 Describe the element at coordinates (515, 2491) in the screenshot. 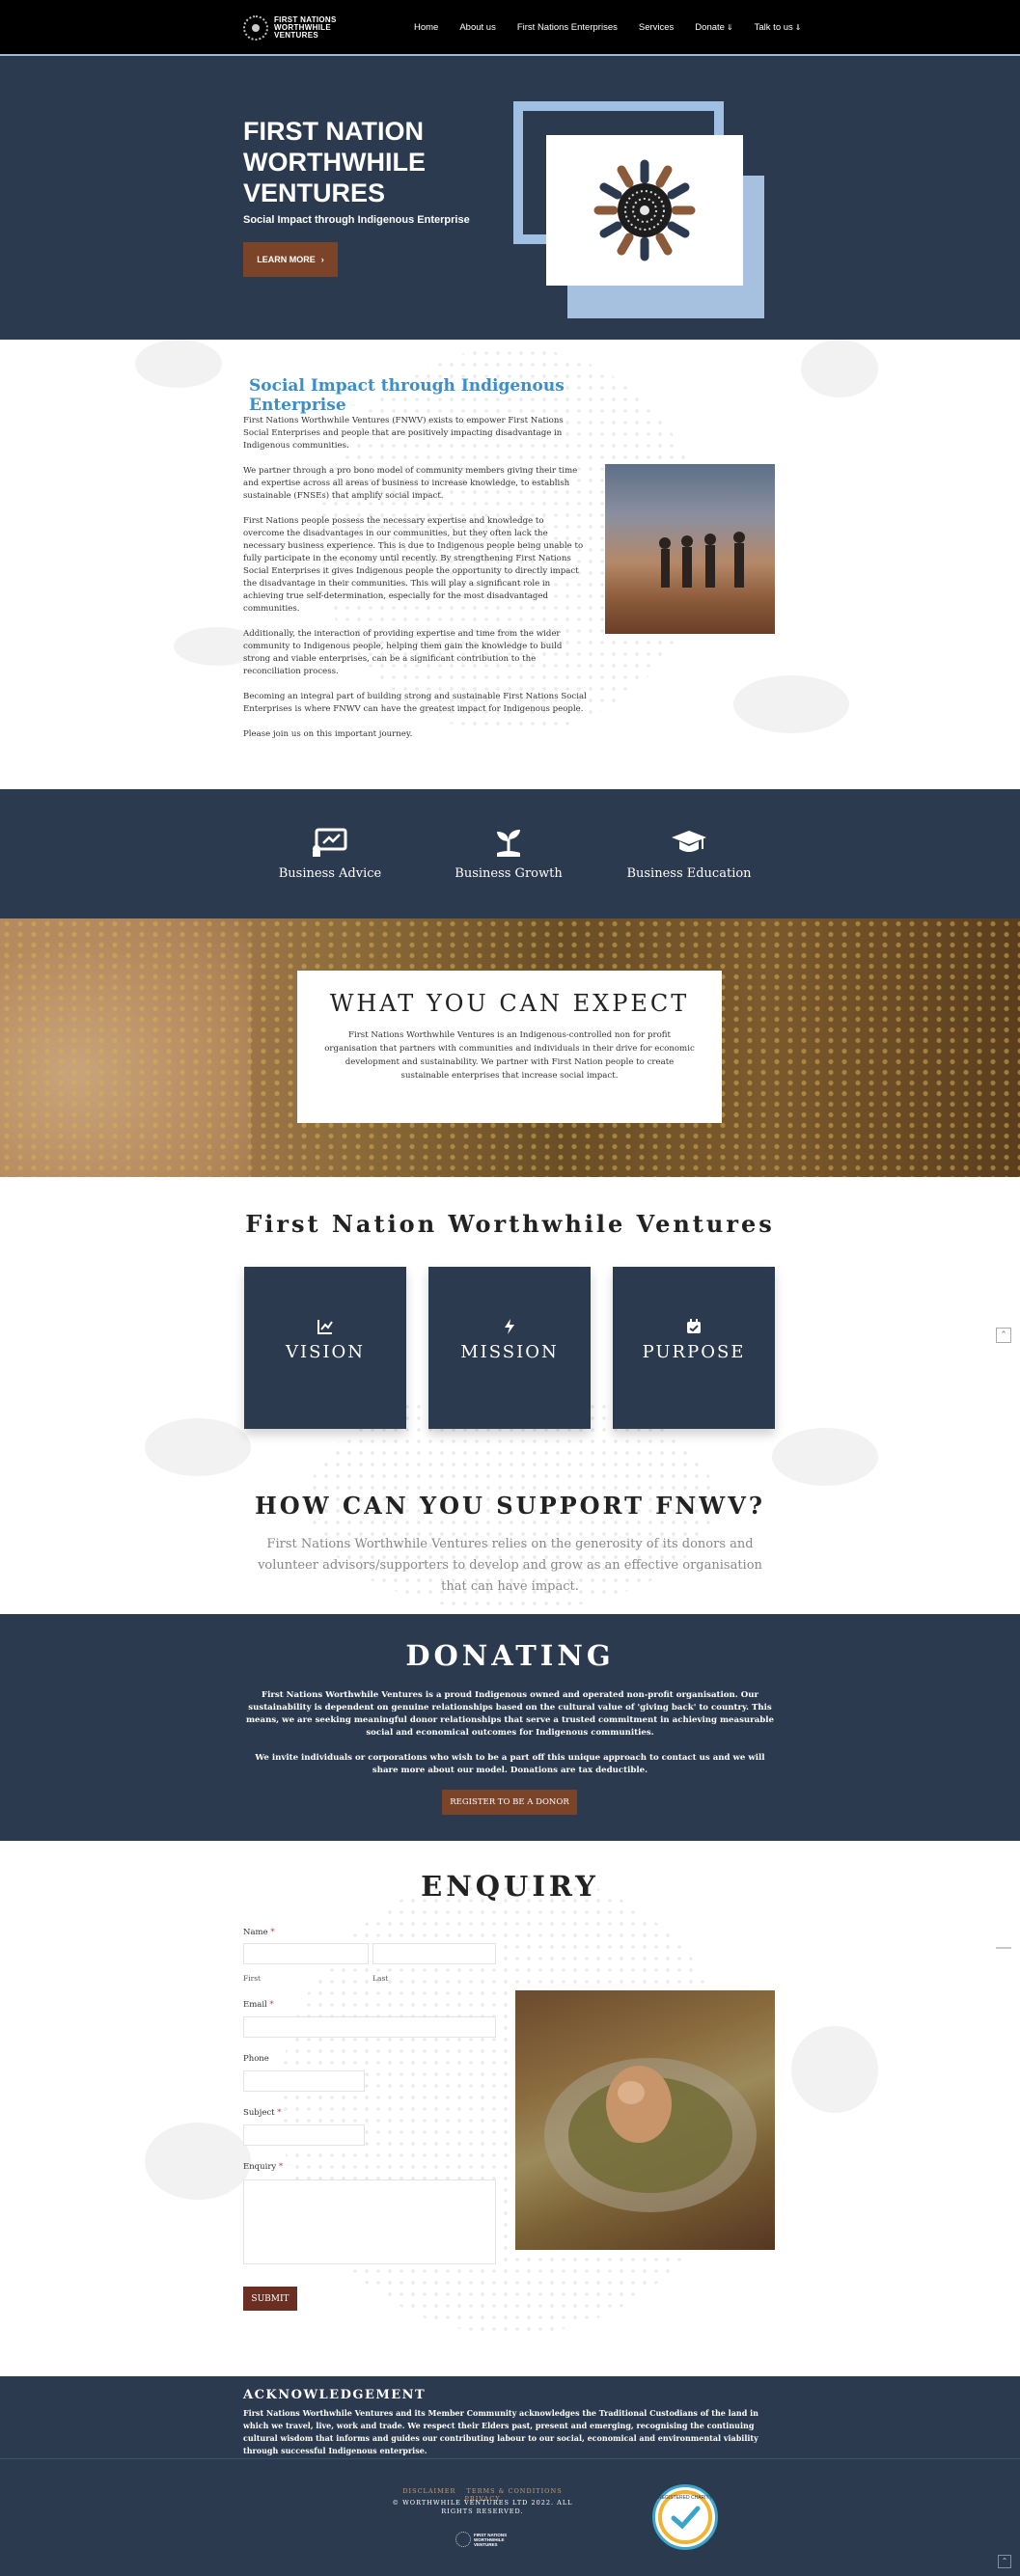

I see `terms-link: TERMS & CONDITIONS` at that location.